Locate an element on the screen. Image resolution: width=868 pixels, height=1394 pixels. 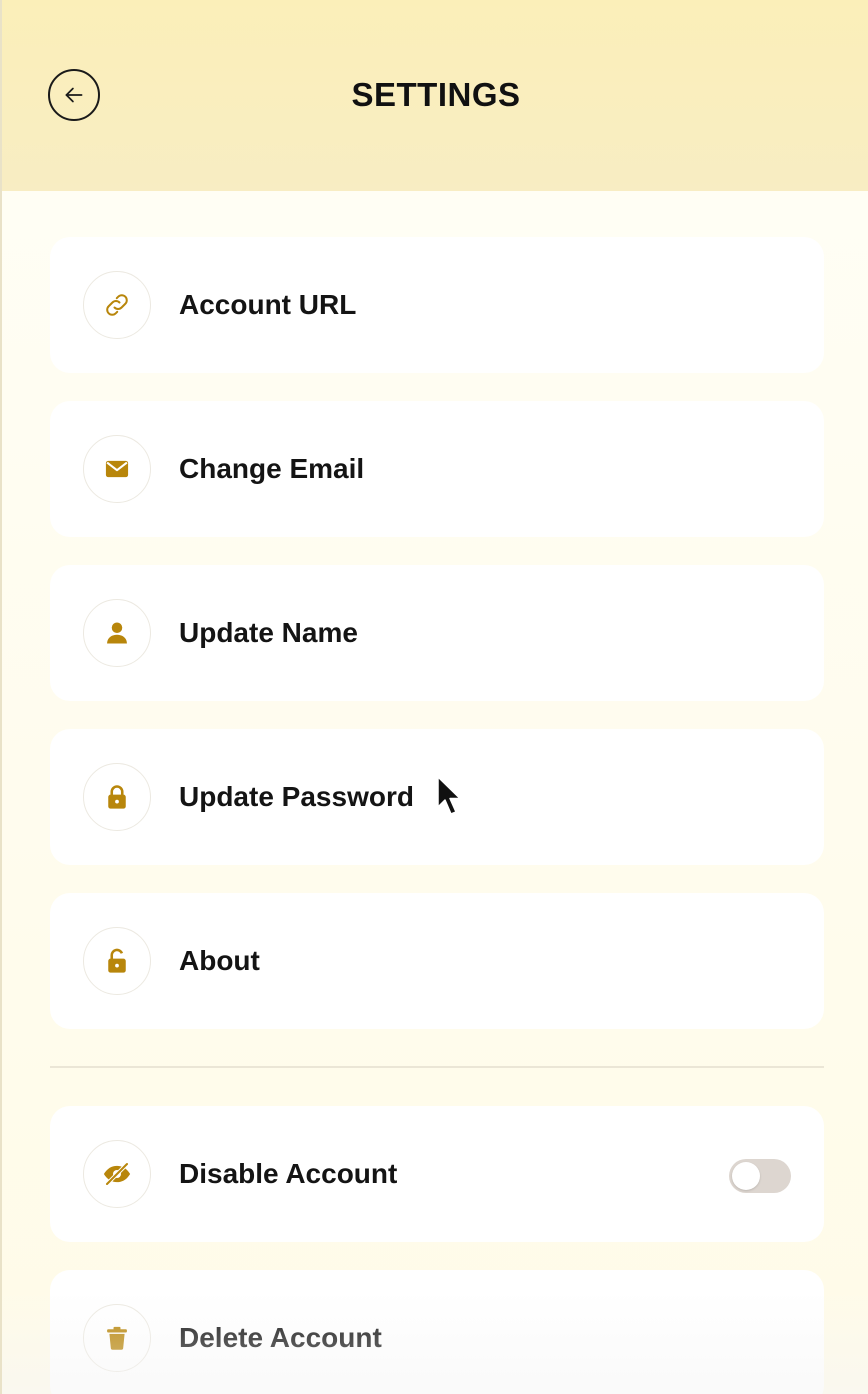
toggle-knob is located at coordinates (746, 1176).